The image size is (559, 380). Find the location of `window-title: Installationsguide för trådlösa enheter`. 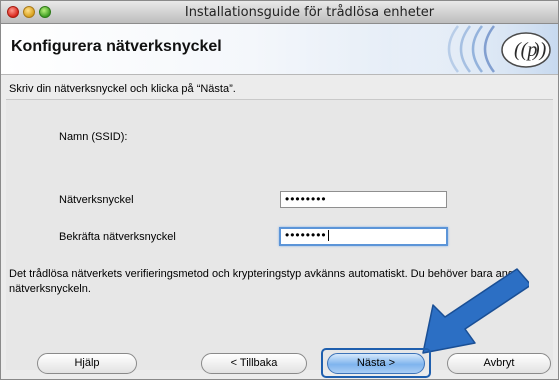

window-title: Installationsguide för trådlösa enheter is located at coordinates (309, 12).